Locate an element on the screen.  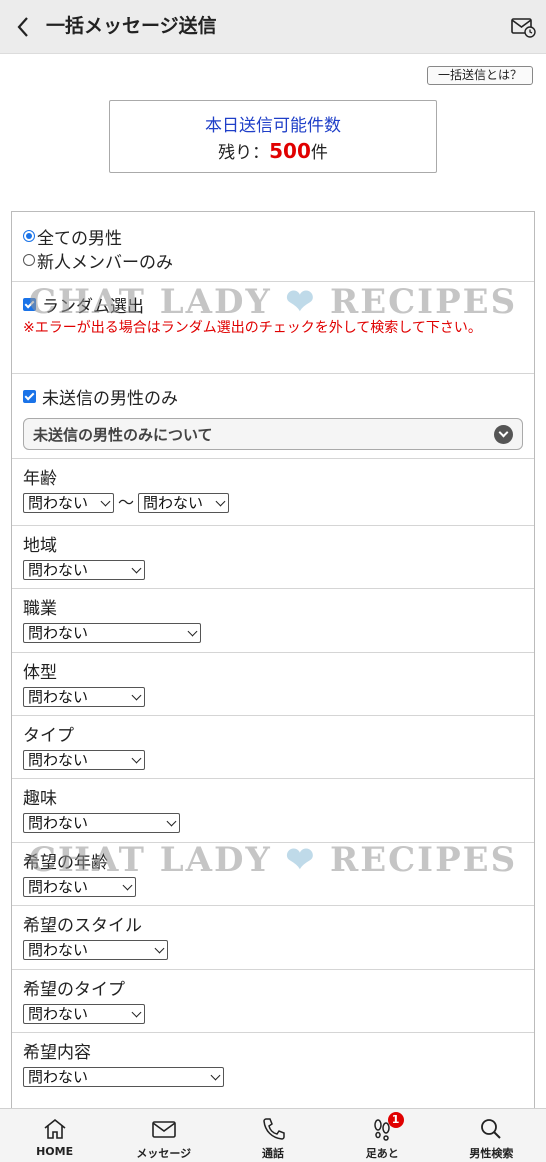
quota-count: 500 is located at coordinates (290, 151).